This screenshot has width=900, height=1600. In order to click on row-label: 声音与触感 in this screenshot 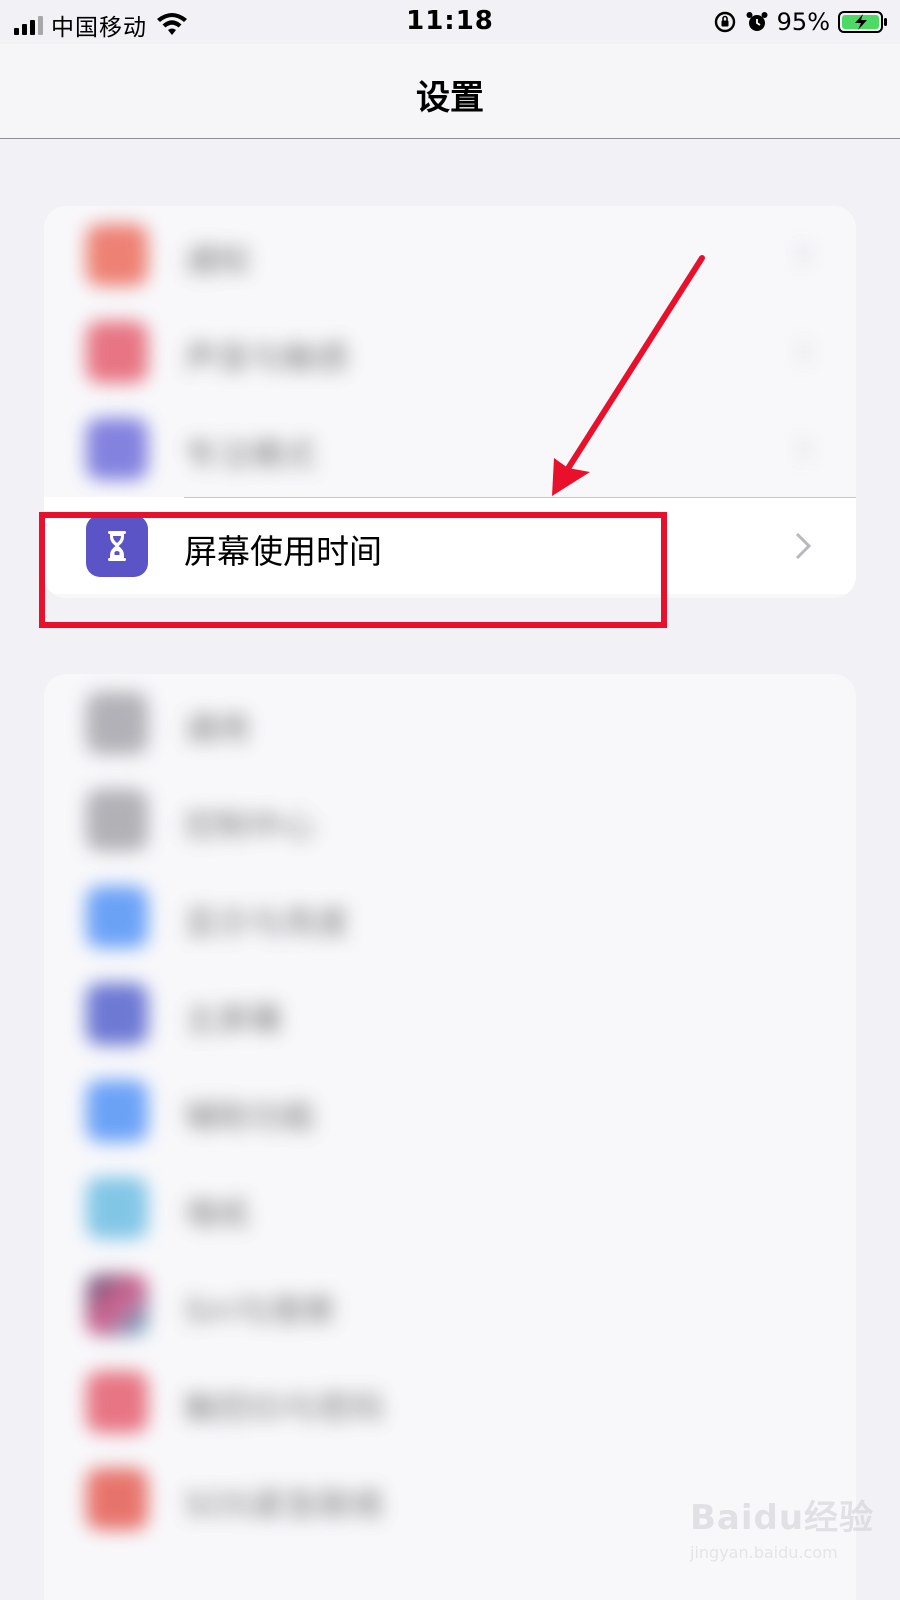, I will do `click(266, 357)`.